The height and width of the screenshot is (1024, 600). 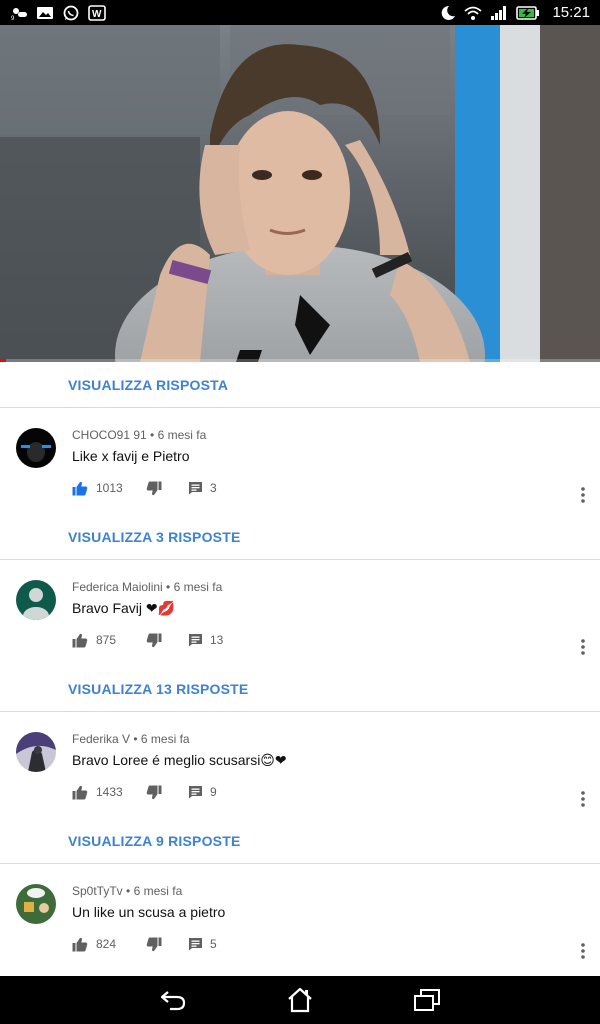 I want to click on comment-author: Sp0tTyTv, so click(x=97, y=891).